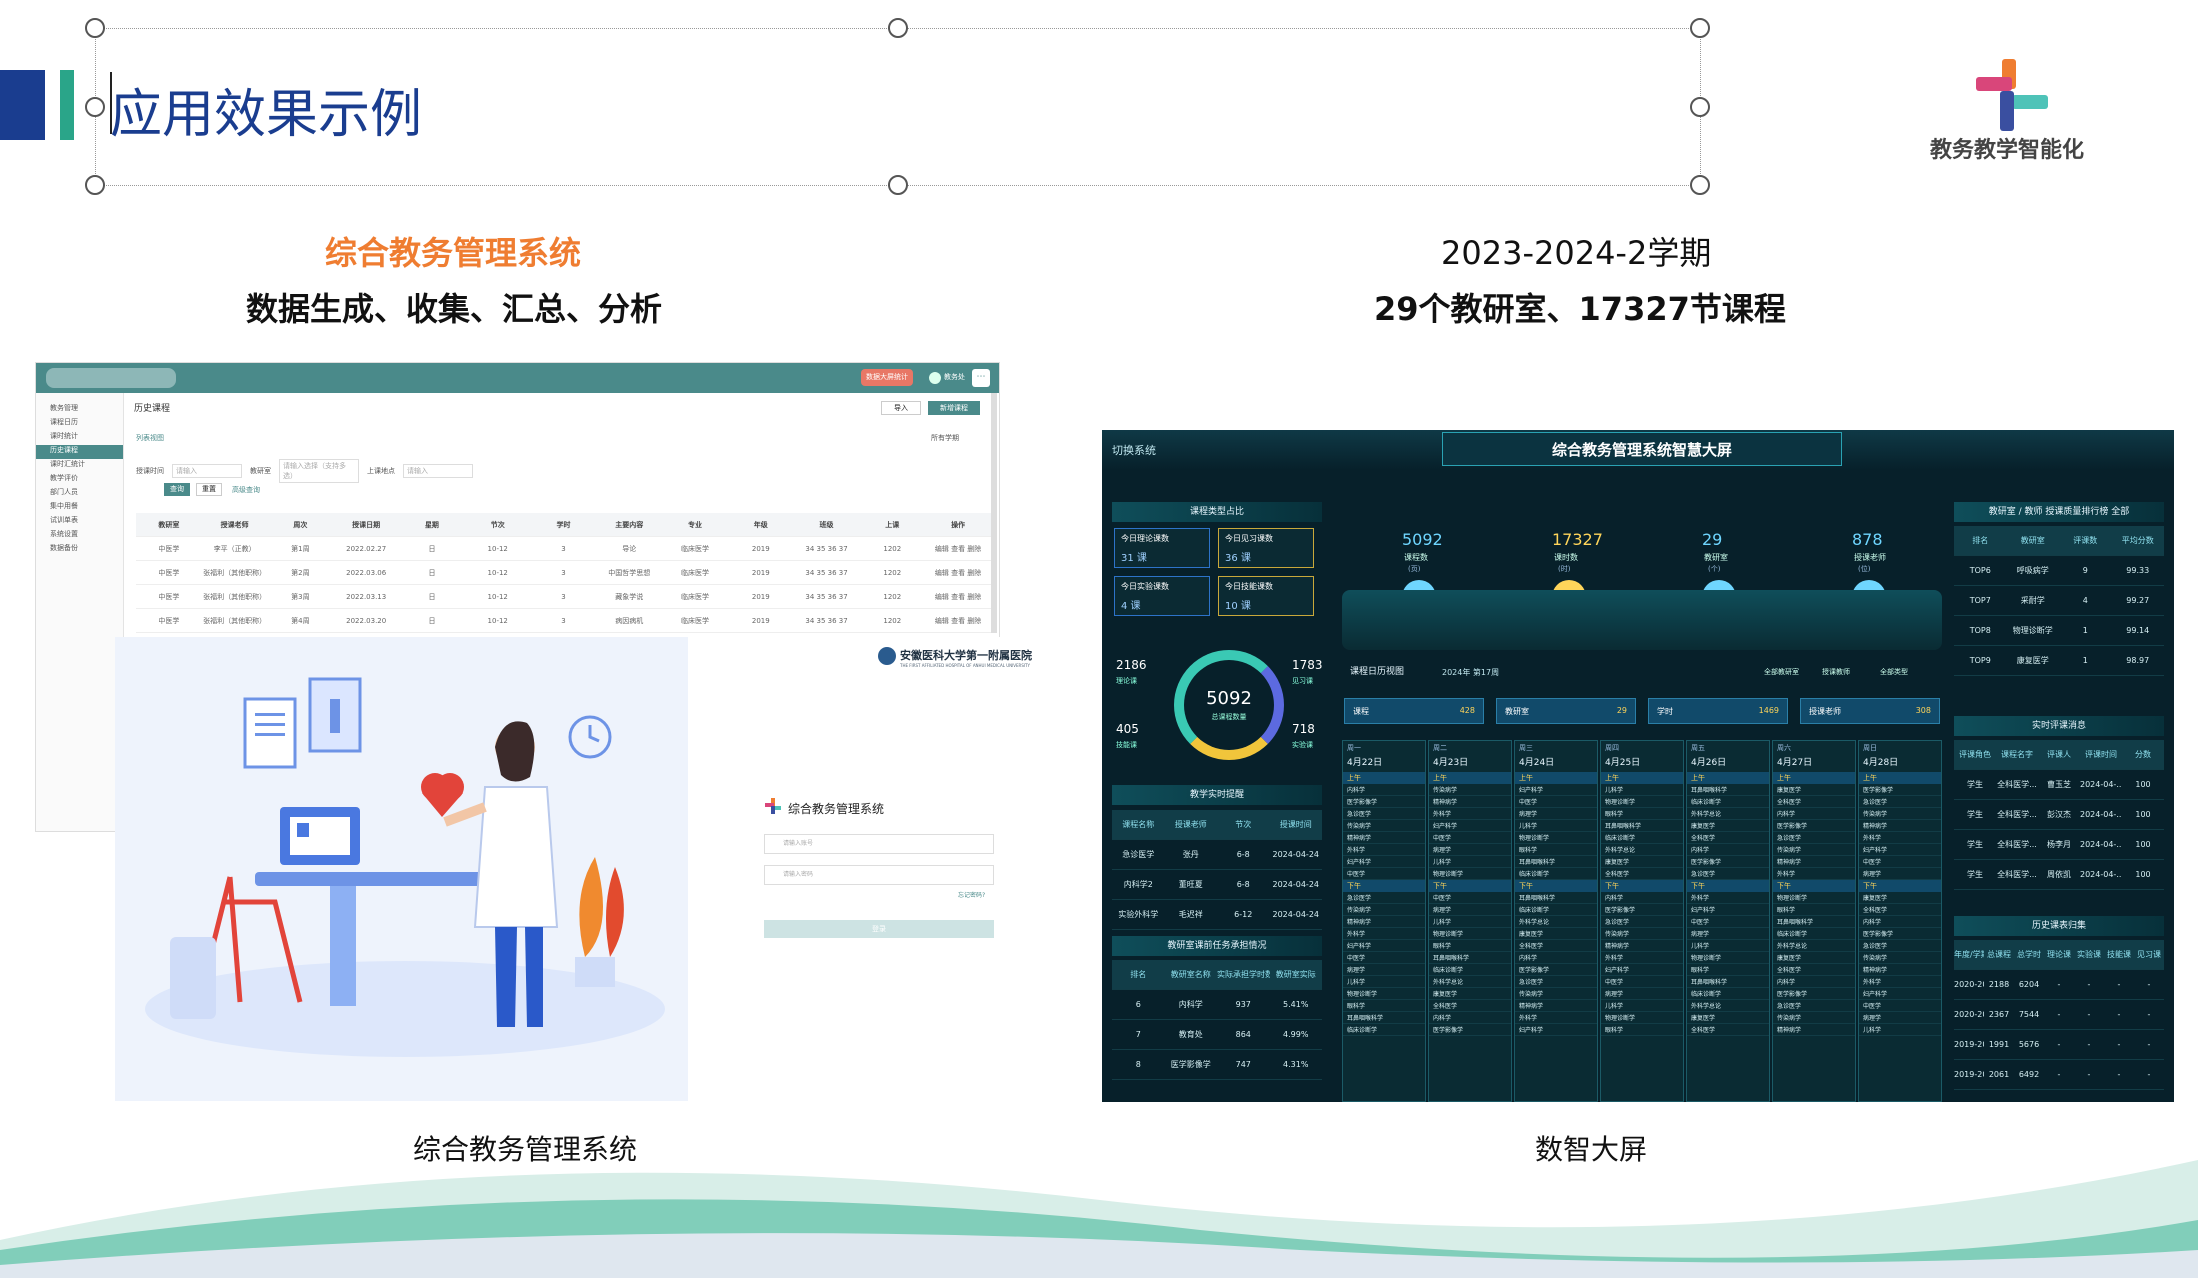 The image size is (2198, 1278). What do you see at coordinates (2029, 954) in the screenshot?
I see `column-header: 总学时` at bounding box center [2029, 954].